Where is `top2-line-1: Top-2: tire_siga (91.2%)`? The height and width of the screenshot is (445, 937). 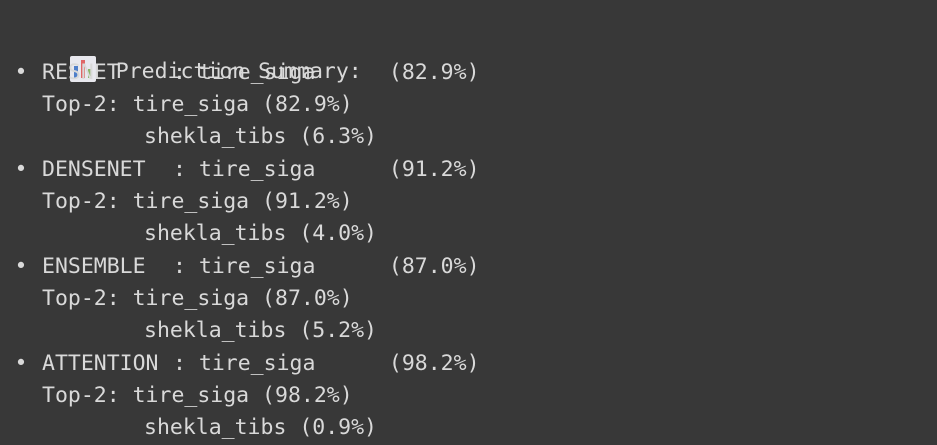
top2-line-1: Top-2: tire_siga (91.2%) is located at coordinates (468, 202).